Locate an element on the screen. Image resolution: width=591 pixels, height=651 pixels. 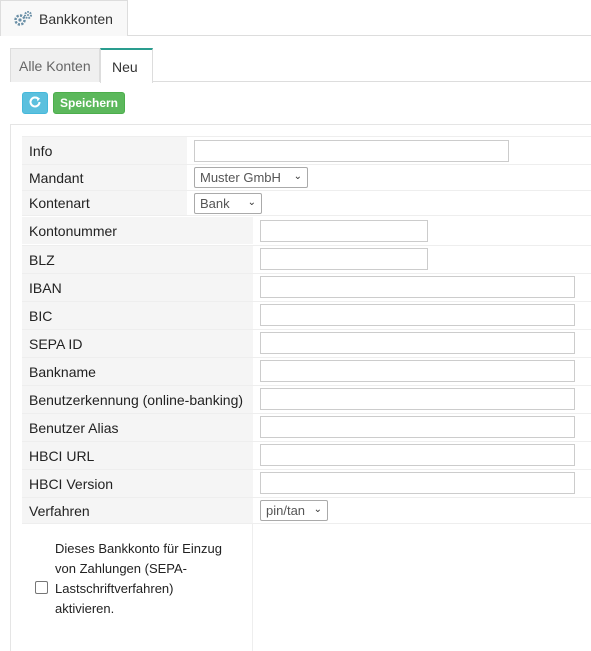
save-button: Speichern is located at coordinates (89, 103).